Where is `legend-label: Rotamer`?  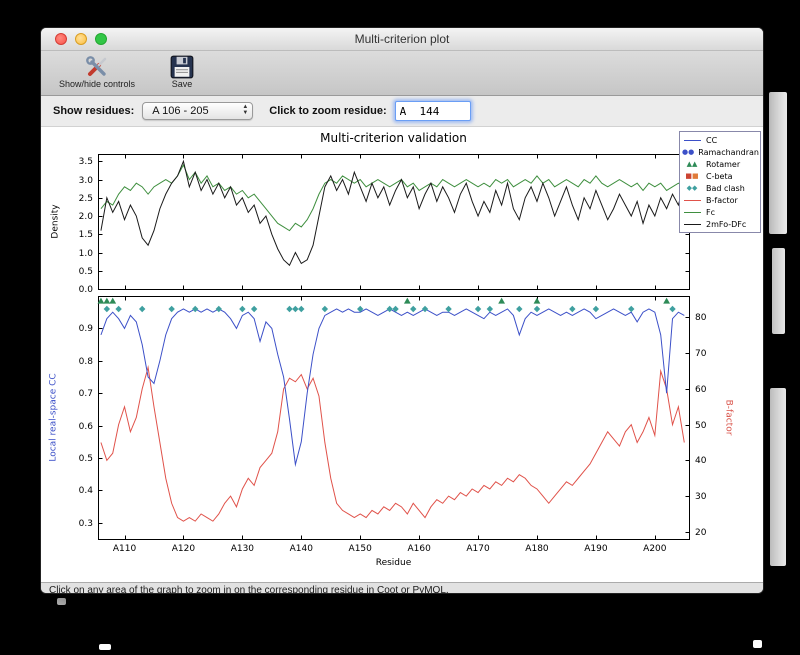 legend-label: Rotamer is located at coordinates (723, 164).